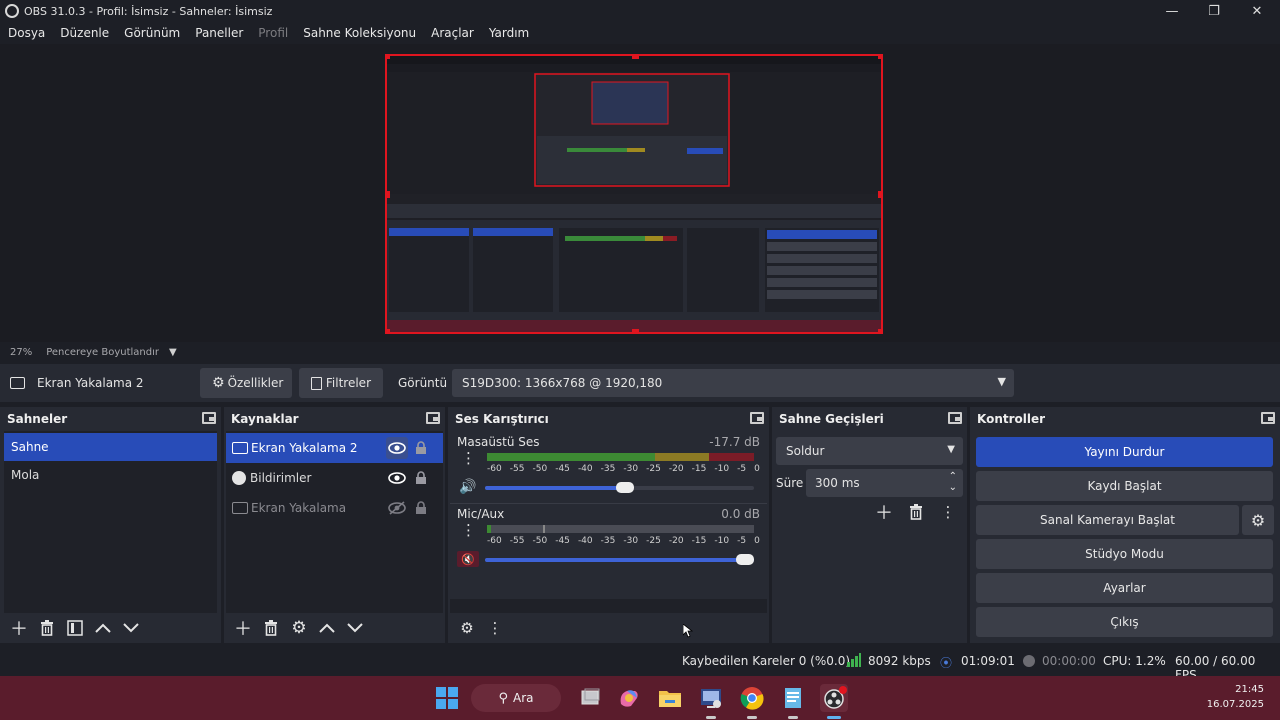 Image resolution: width=1280 pixels, height=720 pixels. I want to click on source-item: Bildirimler, so click(334, 478).